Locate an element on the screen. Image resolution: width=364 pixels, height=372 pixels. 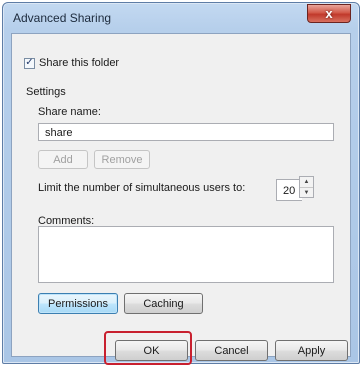
share-this-folder-label: Share this folder is located at coordinates (79, 63).